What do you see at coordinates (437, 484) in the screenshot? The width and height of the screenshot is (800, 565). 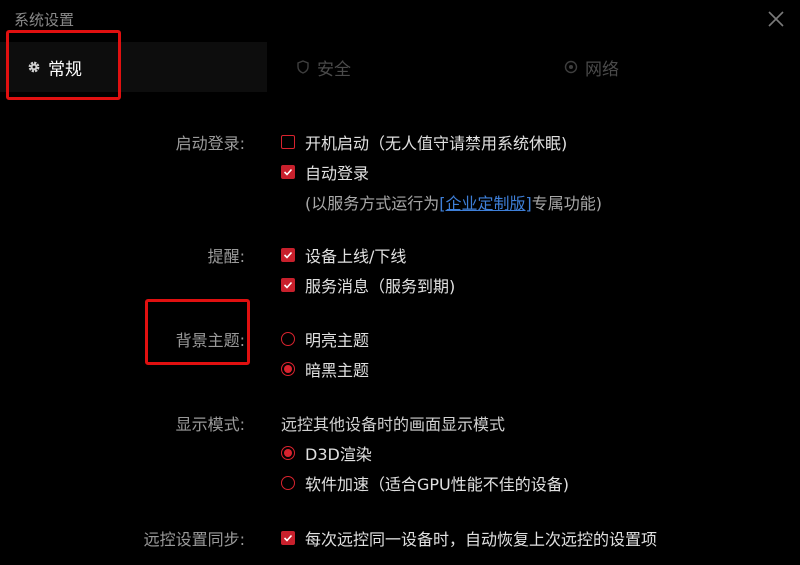 I see `software-accel-label: 软件加速（适合GPU性能不佳的设备)` at bounding box center [437, 484].